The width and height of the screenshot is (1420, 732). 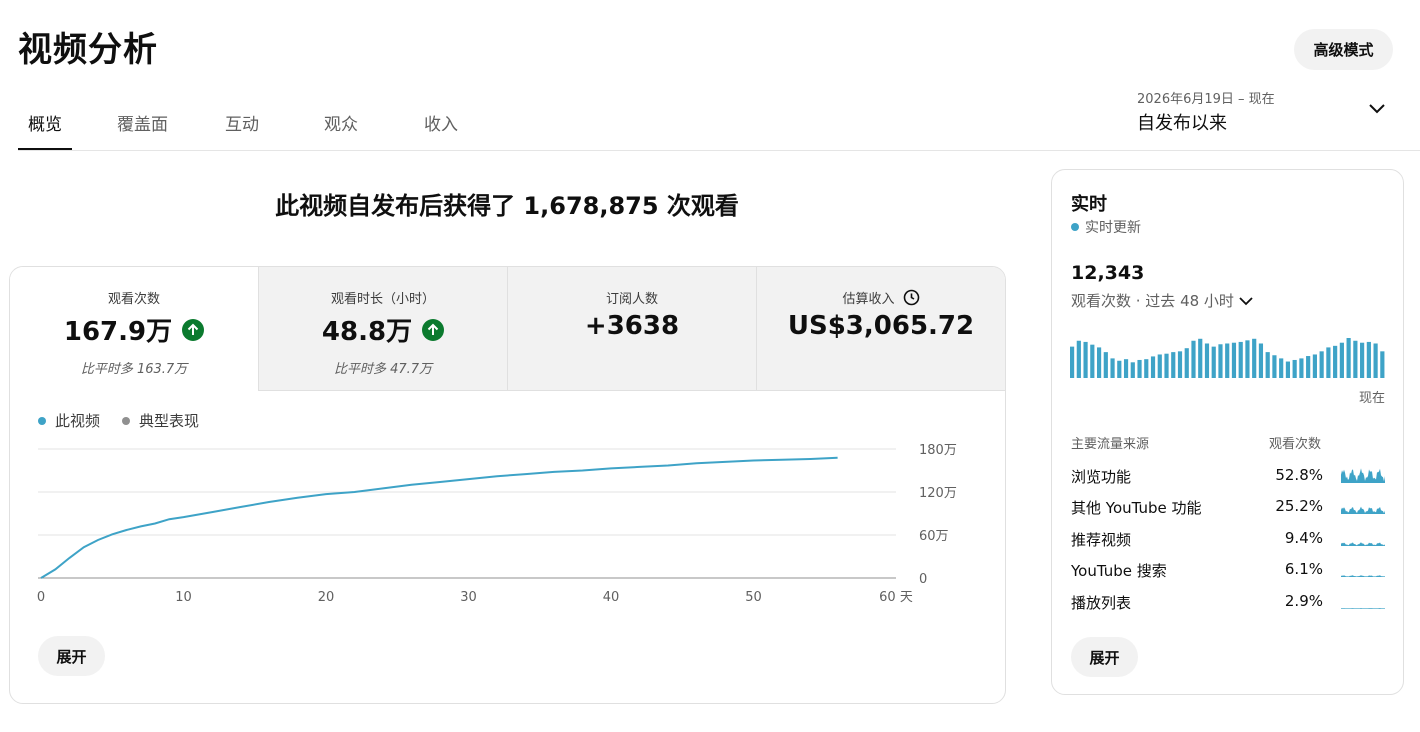 What do you see at coordinates (78, 421) in the screenshot?
I see `legend-label: 此视频` at bounding box center [78, 421].